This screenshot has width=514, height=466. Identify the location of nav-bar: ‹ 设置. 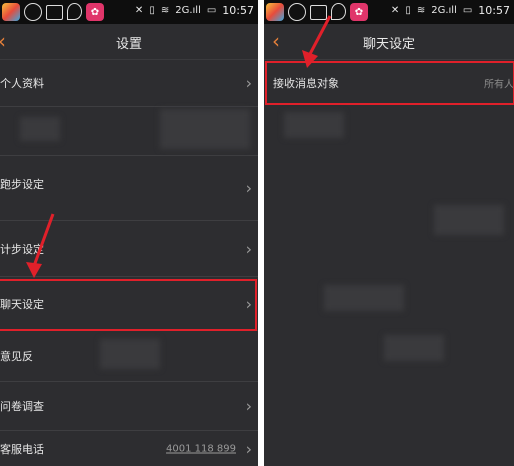
(129, 42).